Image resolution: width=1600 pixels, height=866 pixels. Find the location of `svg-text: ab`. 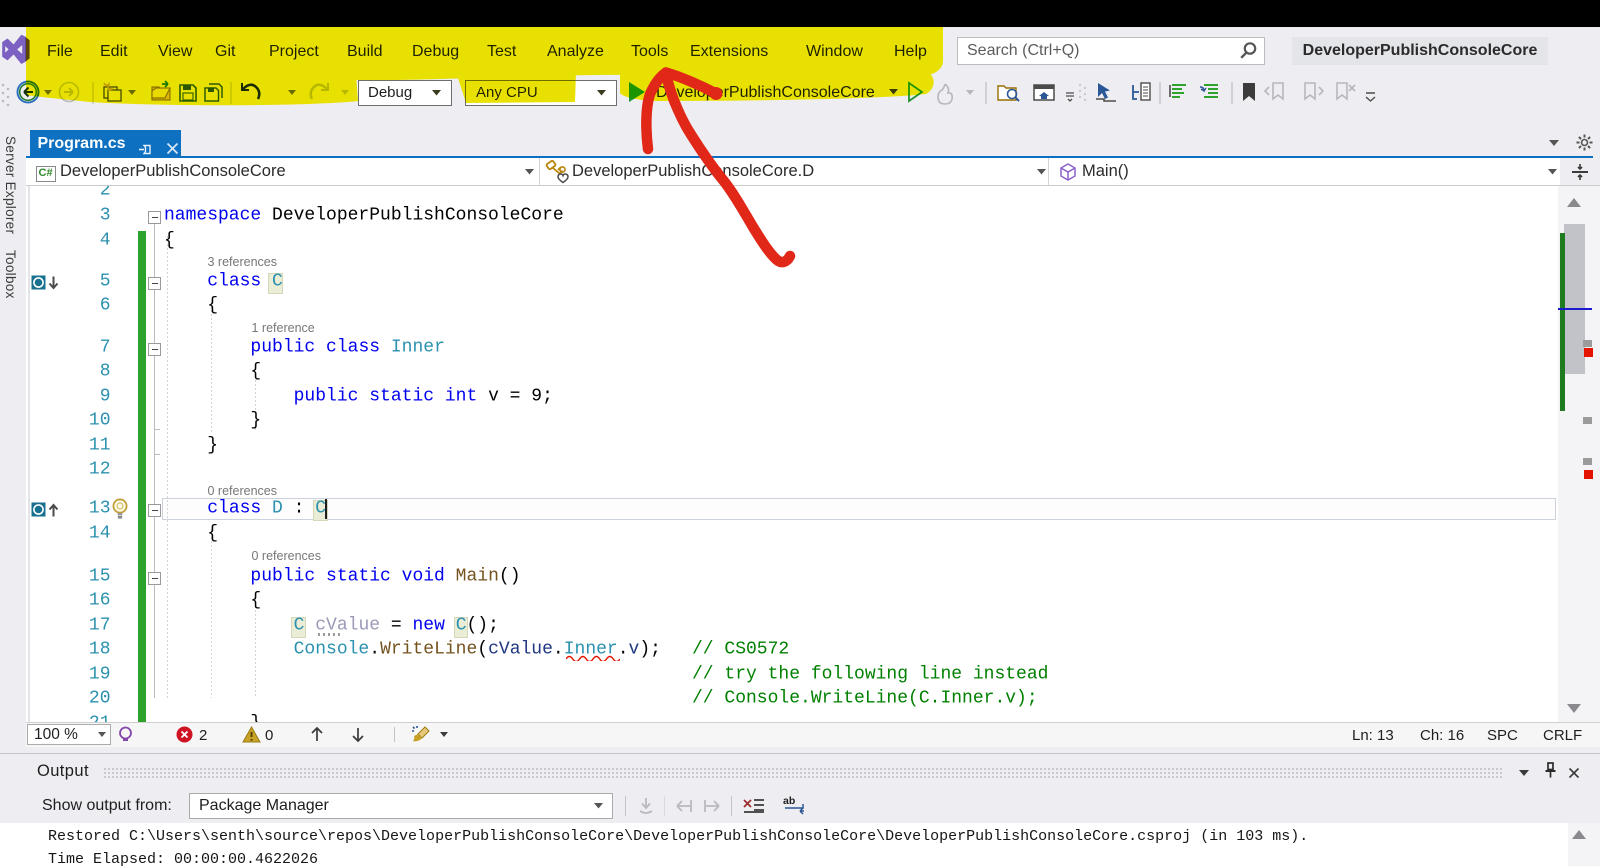

svg-text: ab is located at coordinates (789, 801).